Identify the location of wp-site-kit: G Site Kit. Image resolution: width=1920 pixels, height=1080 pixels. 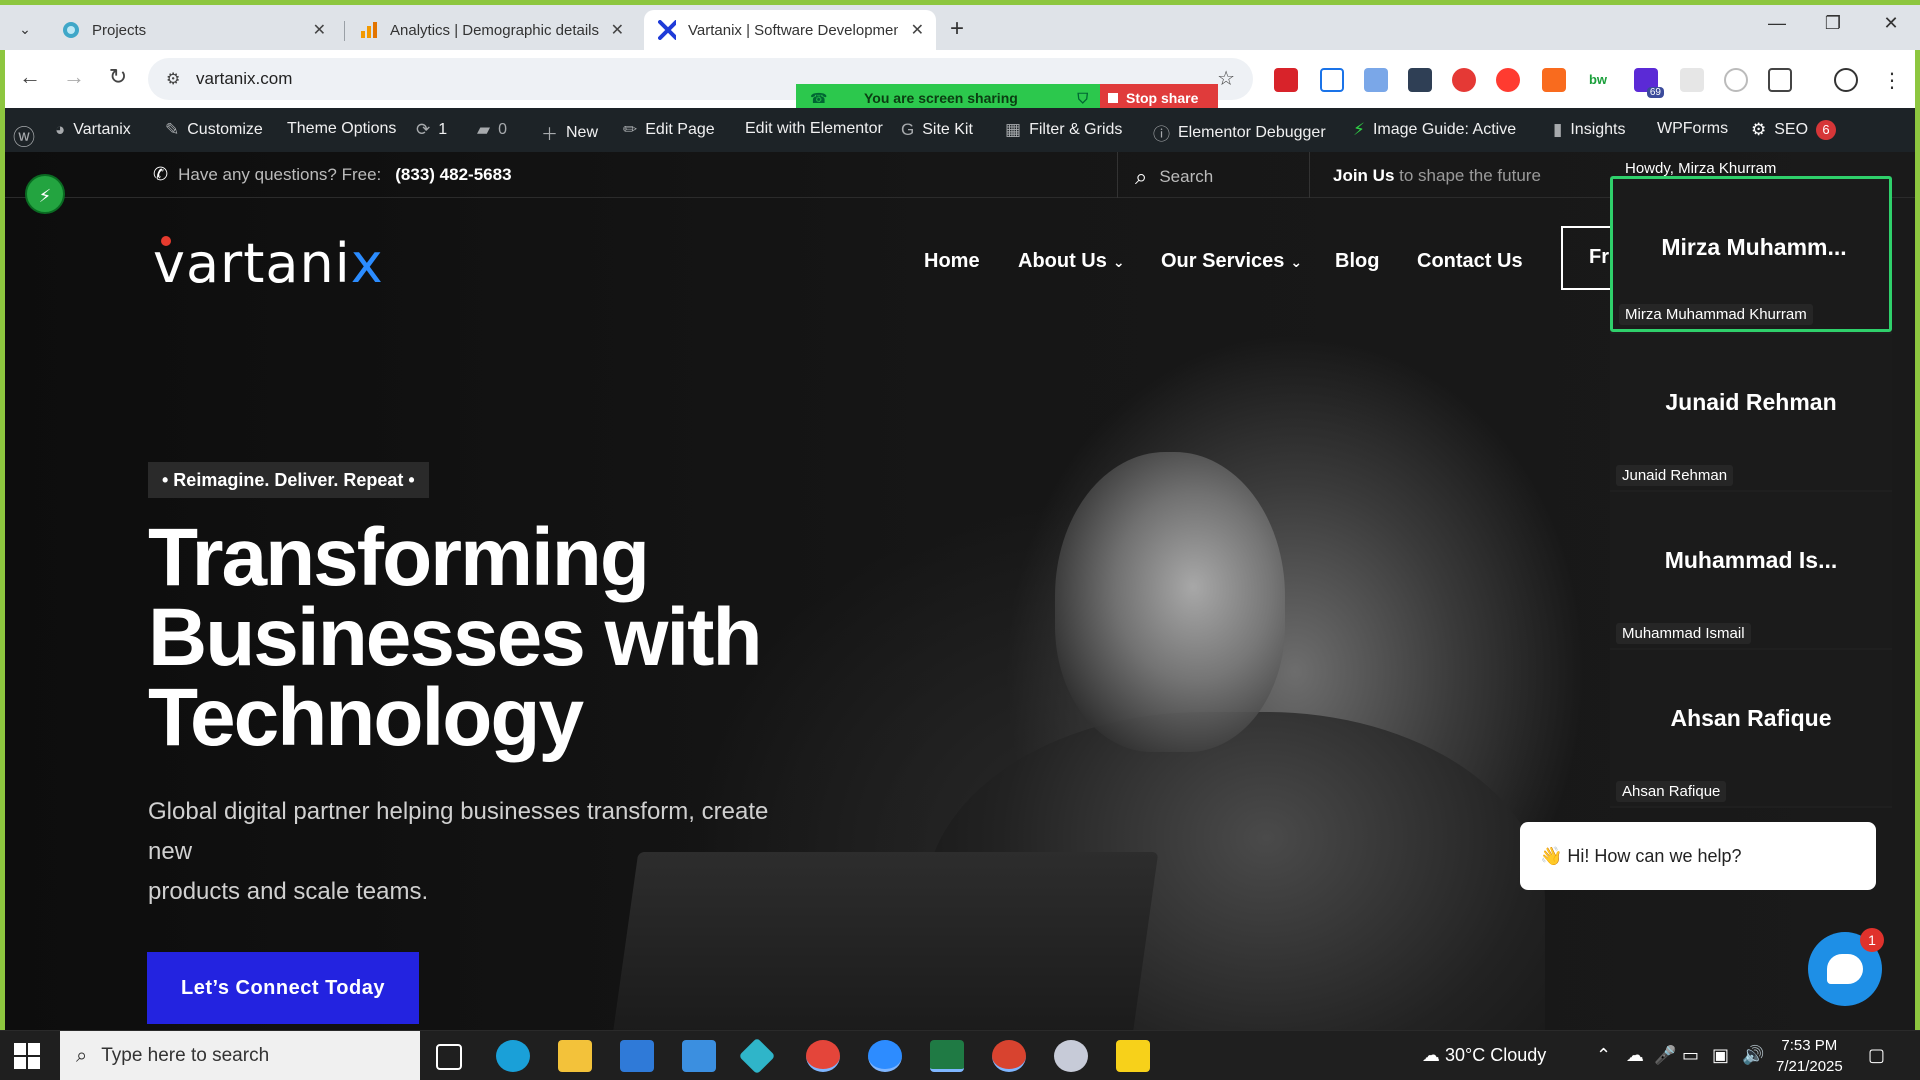
(937, 130).